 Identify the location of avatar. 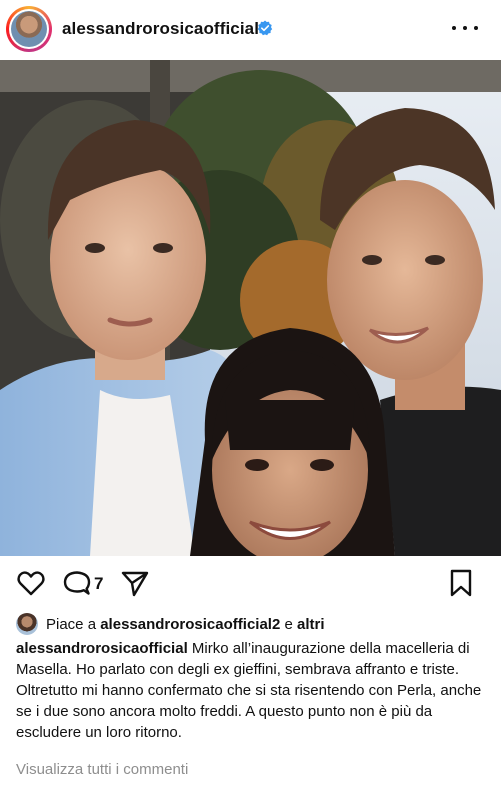
(29, 29).